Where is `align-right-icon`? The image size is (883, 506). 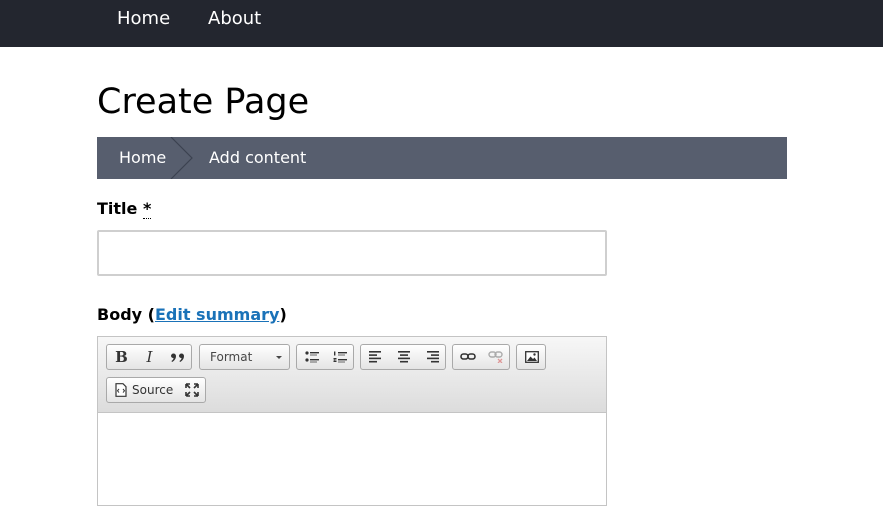 align-right-icon is located at coordinates (432, 357).